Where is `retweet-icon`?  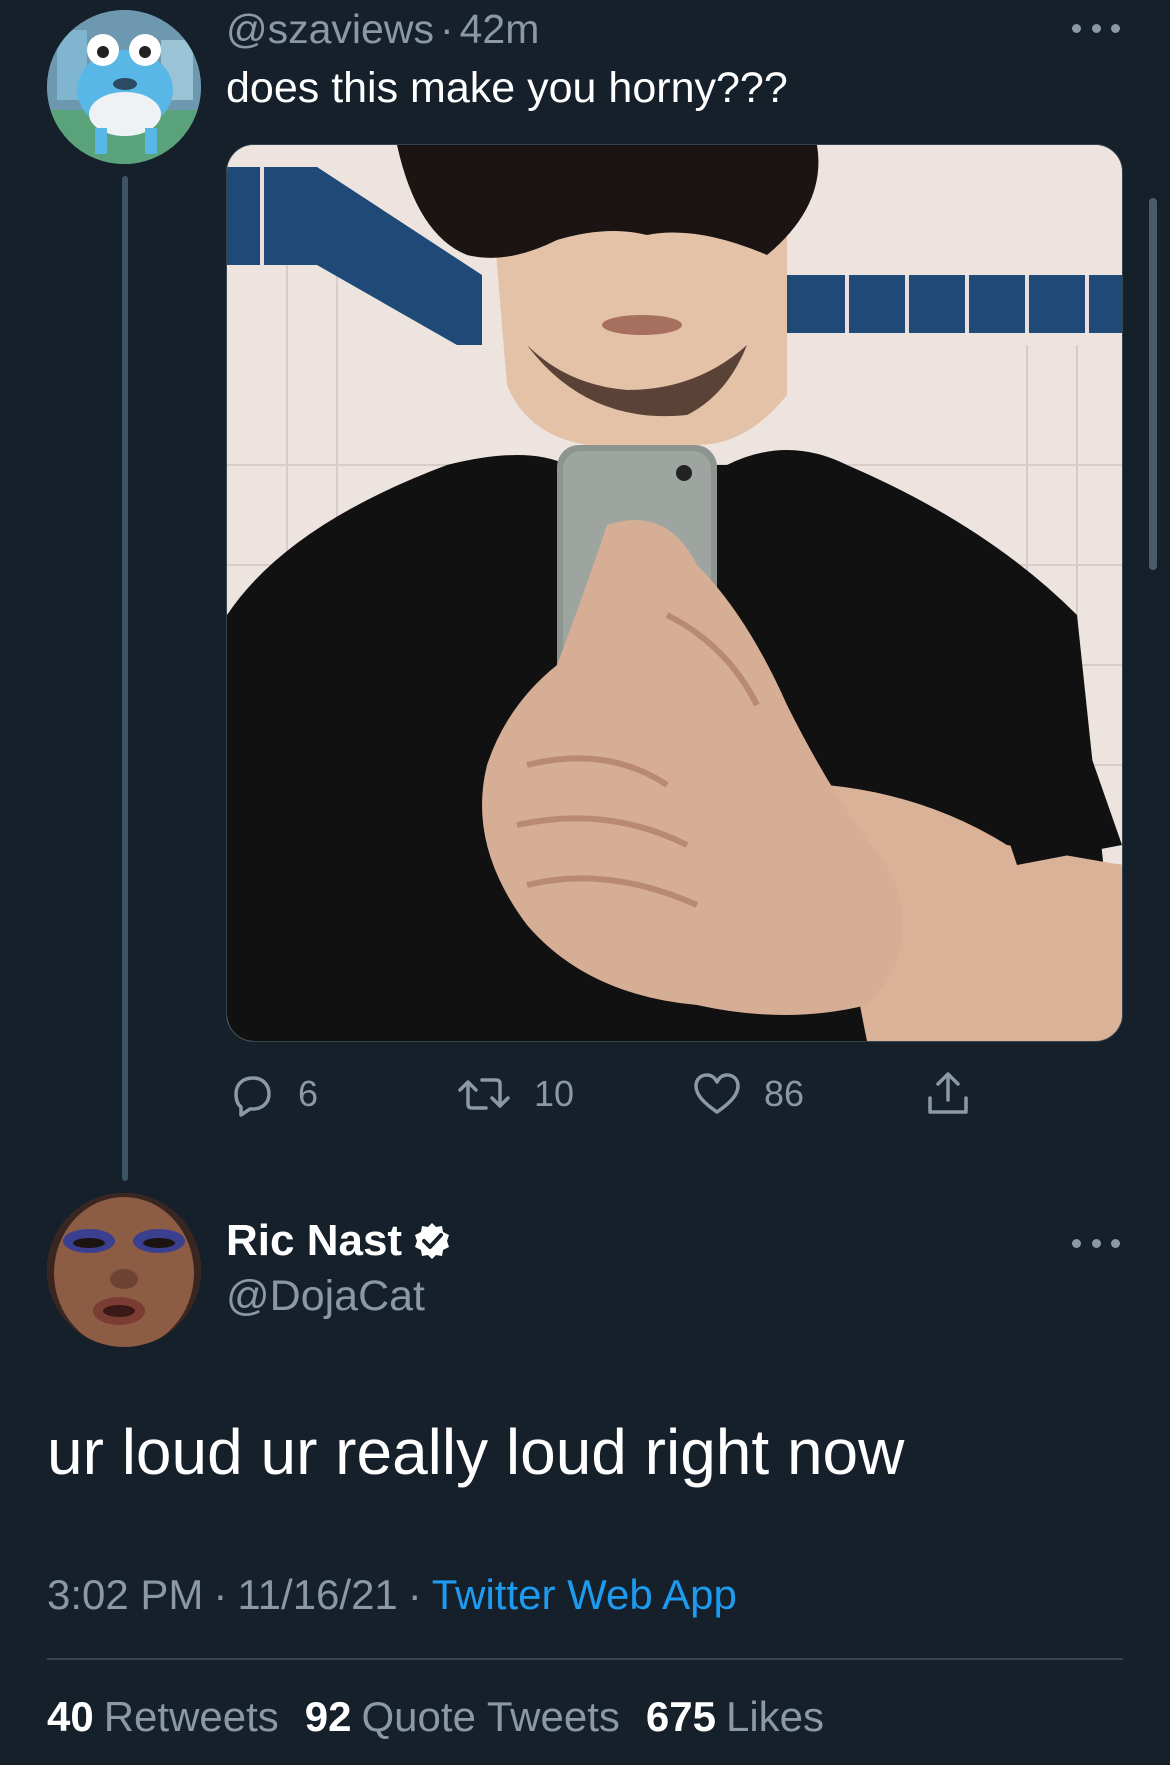
retweet-icon is located at coordinates (484, 1094).